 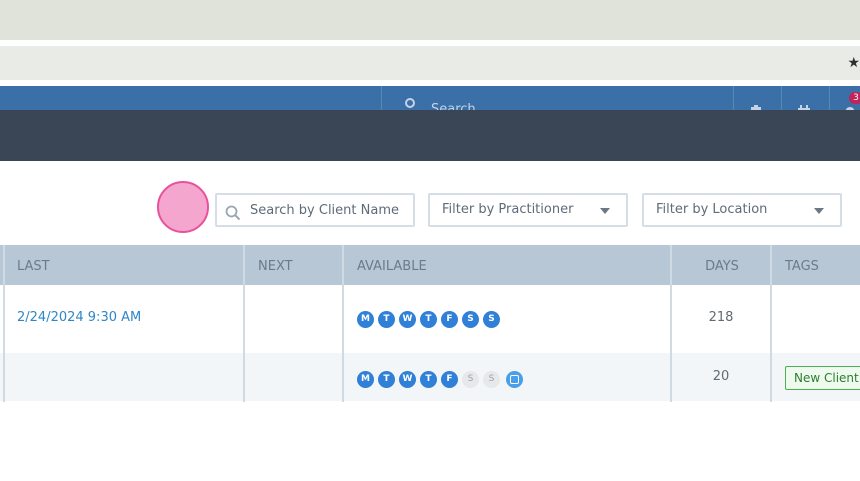 What do you see at coordinates (330, 210) in the screenshot?
I see `client-search-input` at bounding box center [330, 210].